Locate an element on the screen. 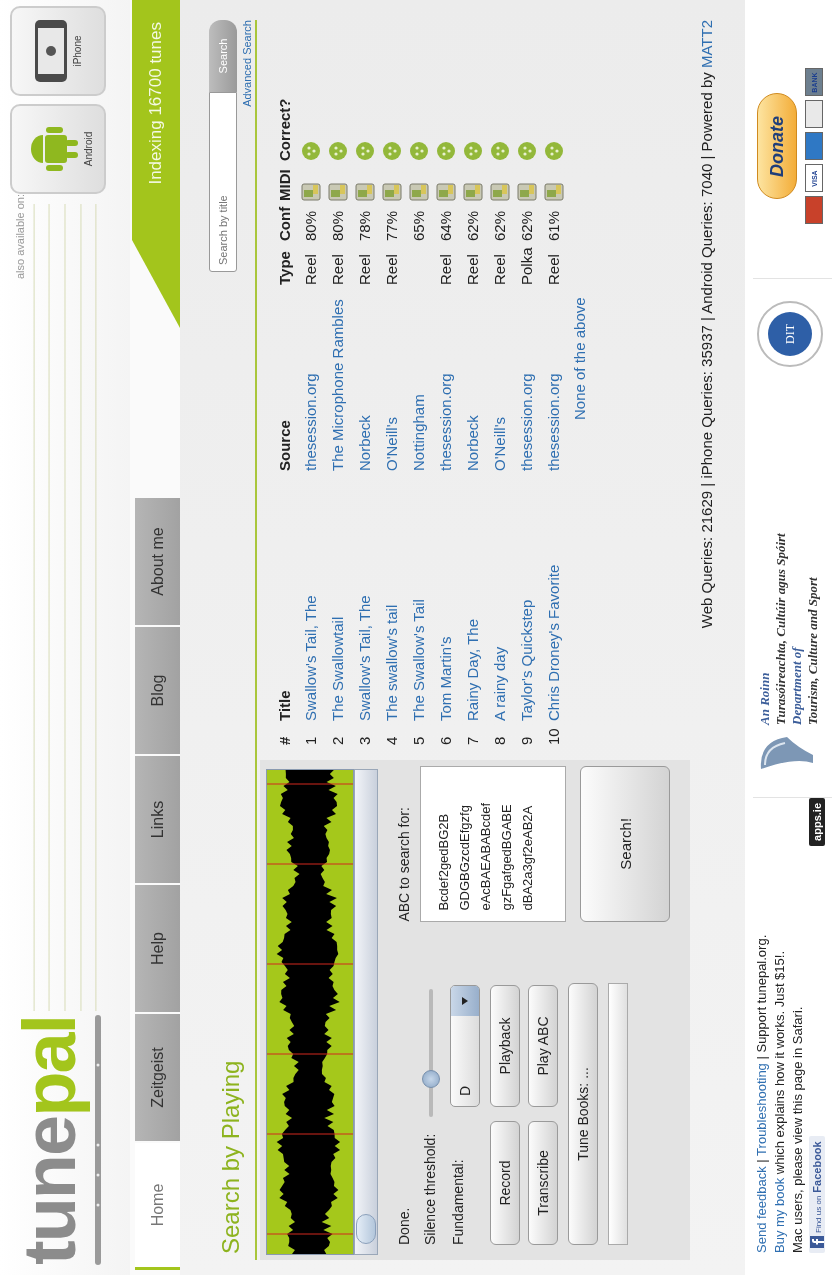  confidence: 65% is located at coordinates (418, 225).